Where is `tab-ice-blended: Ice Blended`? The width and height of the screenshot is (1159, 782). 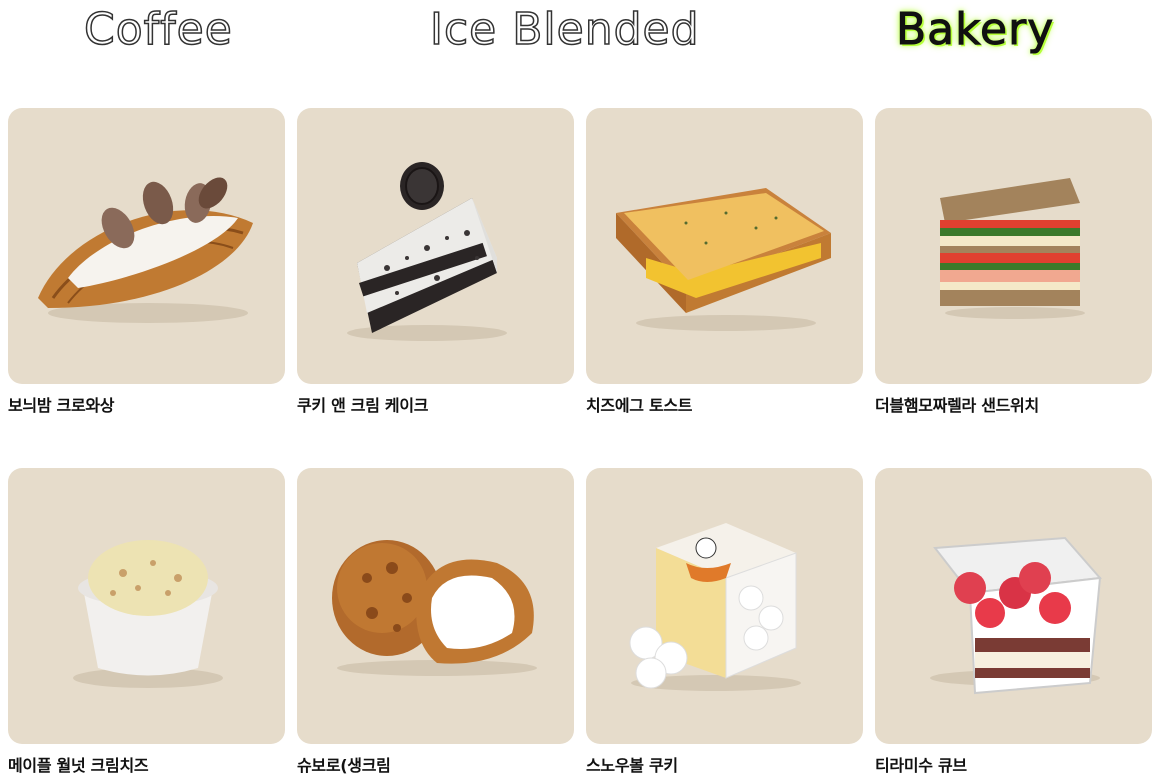
tab-ice-blended: Ice Blended is located at coordinates (564, 30).